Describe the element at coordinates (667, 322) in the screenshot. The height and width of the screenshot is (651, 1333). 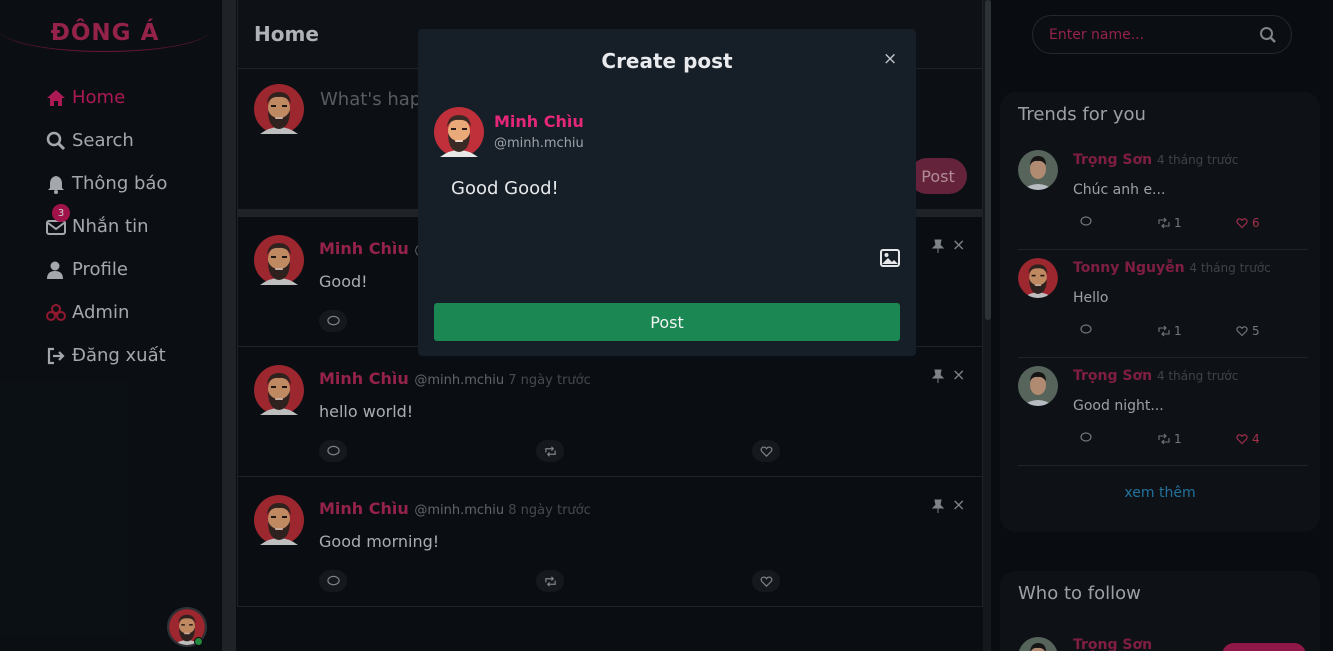
I see `post-button: Post` at that location.